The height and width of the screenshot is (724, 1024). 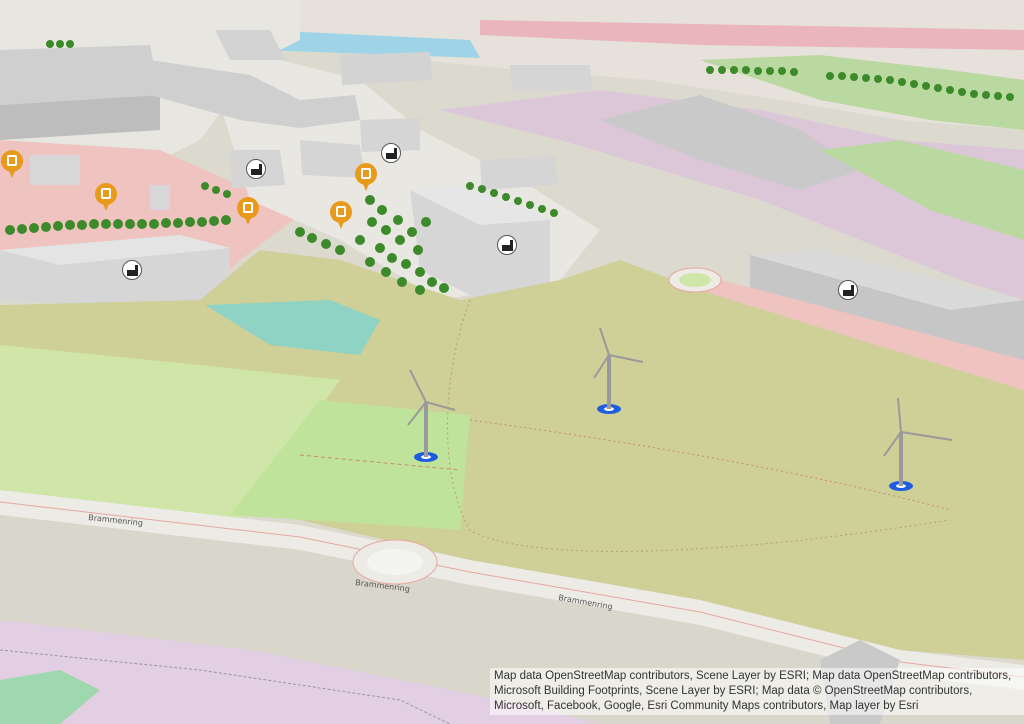 I want to click on roundabout-2-center, so click(x=695, y=280).